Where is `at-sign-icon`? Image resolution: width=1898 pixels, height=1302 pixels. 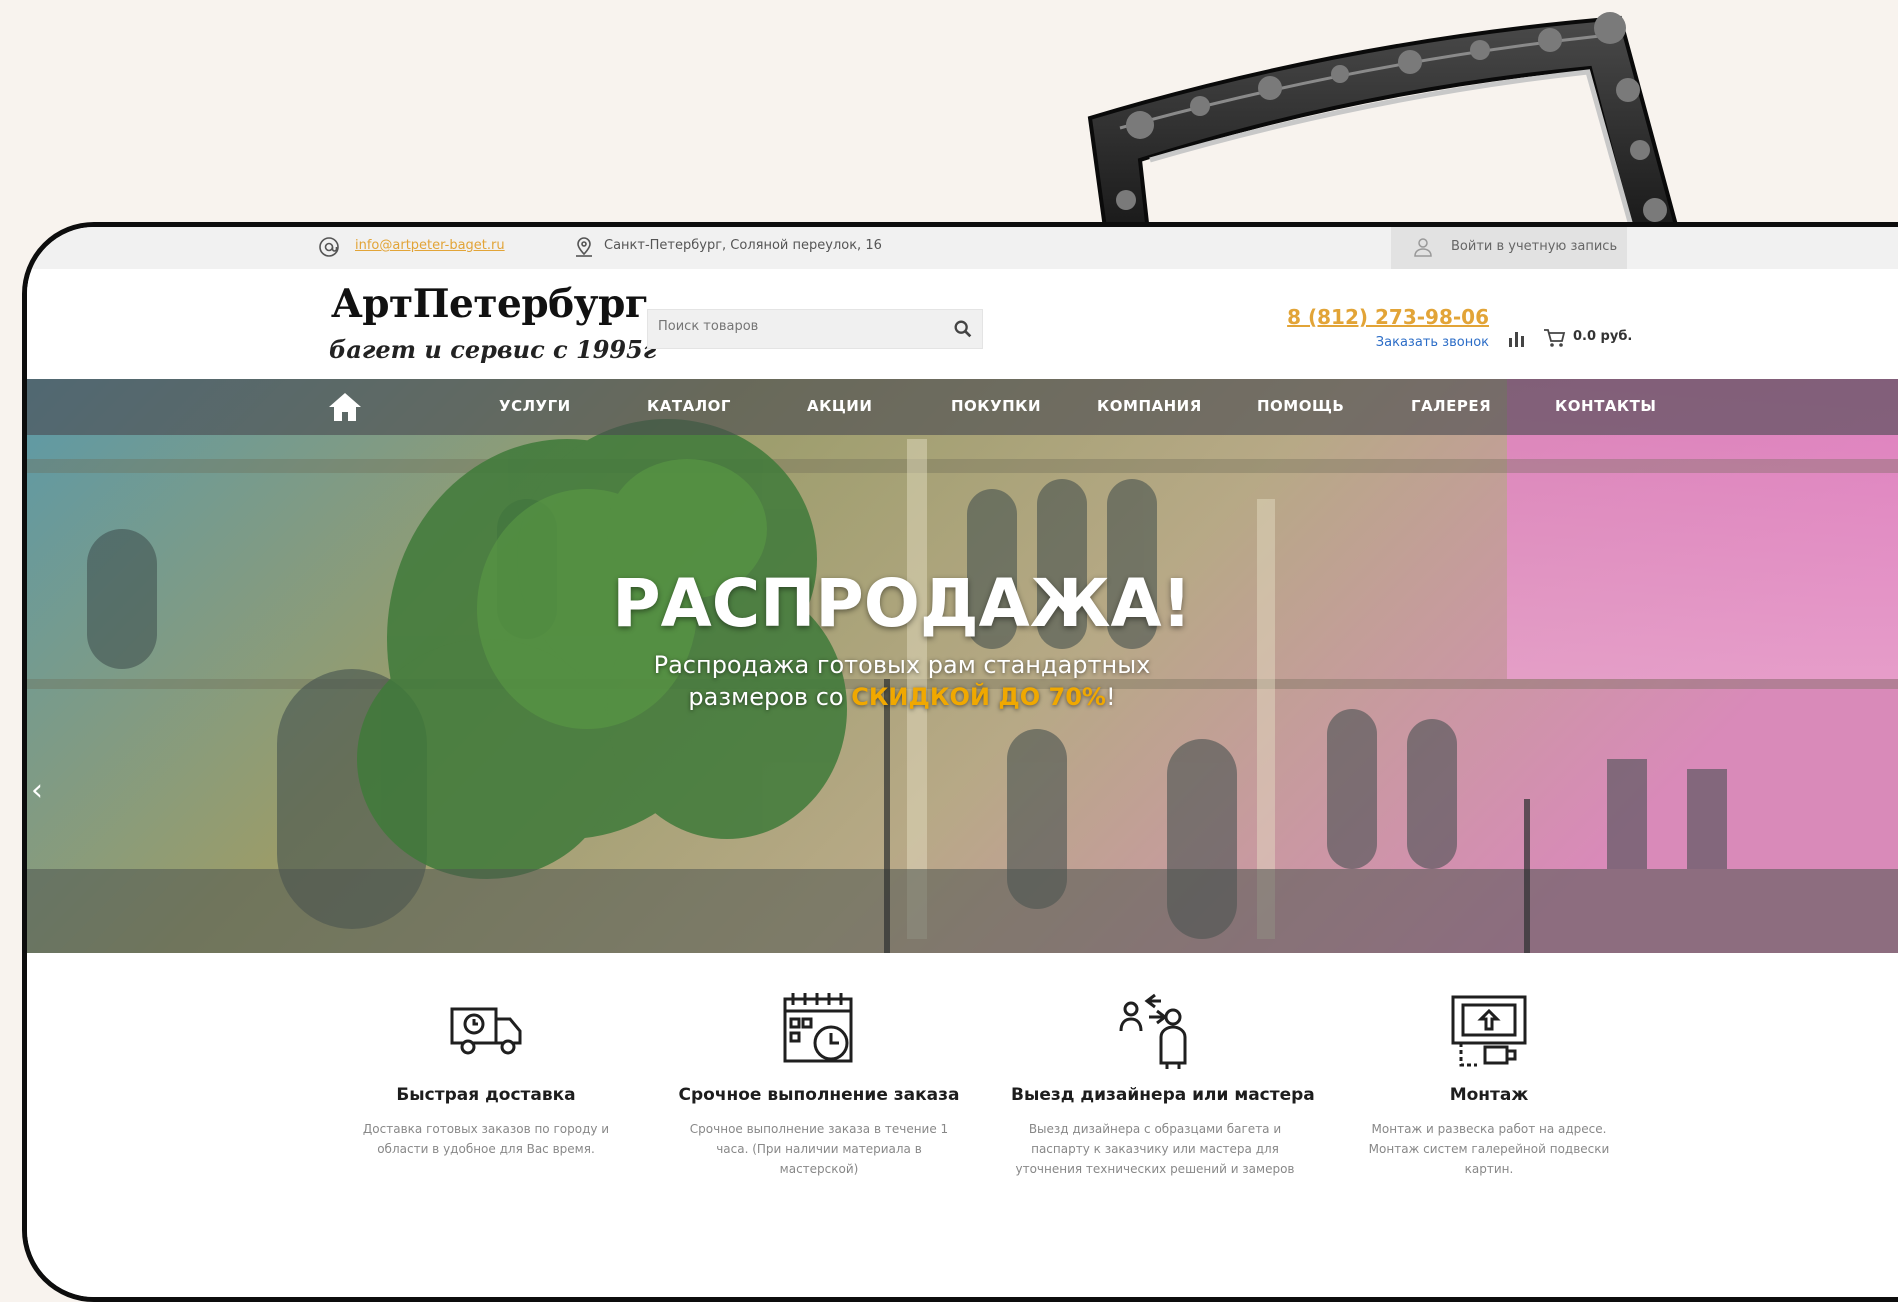
at-sign-icon is located at coordinates (329, 247).